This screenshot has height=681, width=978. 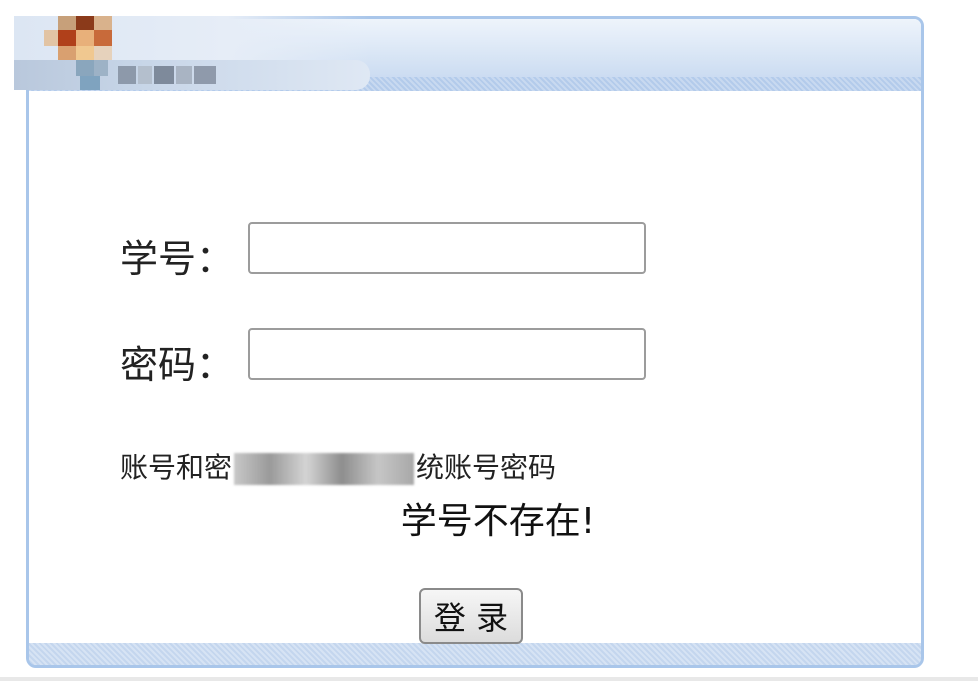 I want to click on error-message: 学号不存在!, so click(x=498, y=521).